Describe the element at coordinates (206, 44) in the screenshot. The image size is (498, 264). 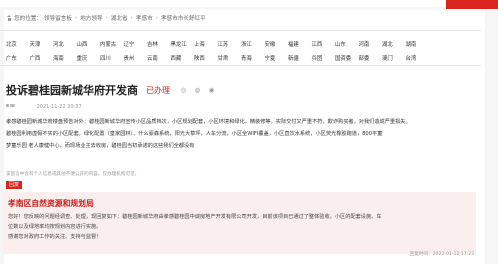
I see `region-link: 上海` at that location.